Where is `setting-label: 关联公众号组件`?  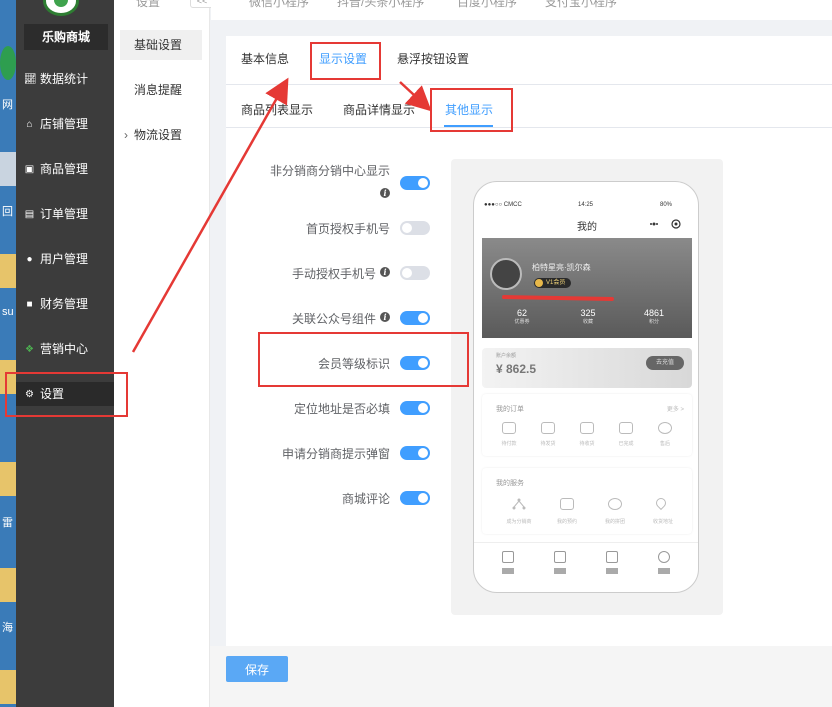
setting-label: 关联公众号组件 is located at coordinates (333, 319).